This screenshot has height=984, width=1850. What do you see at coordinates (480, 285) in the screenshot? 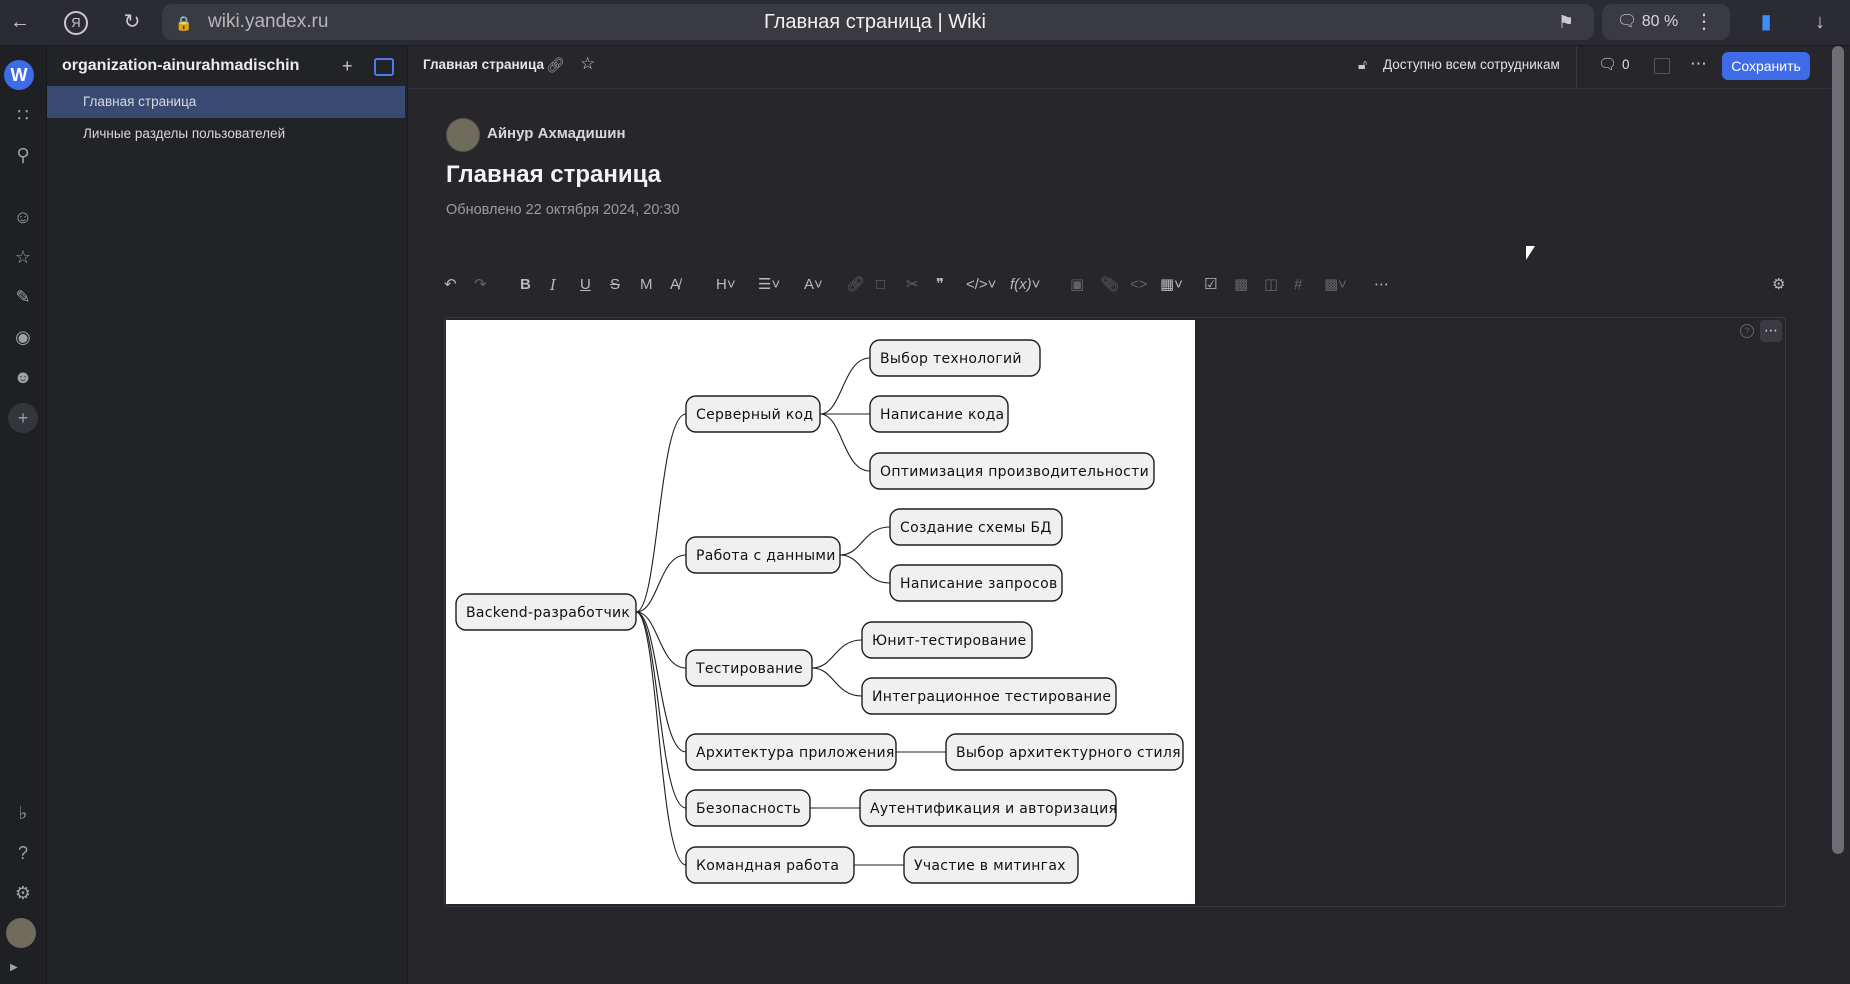
I see `redo-icon: ↷` at bounding box center [480, 285].